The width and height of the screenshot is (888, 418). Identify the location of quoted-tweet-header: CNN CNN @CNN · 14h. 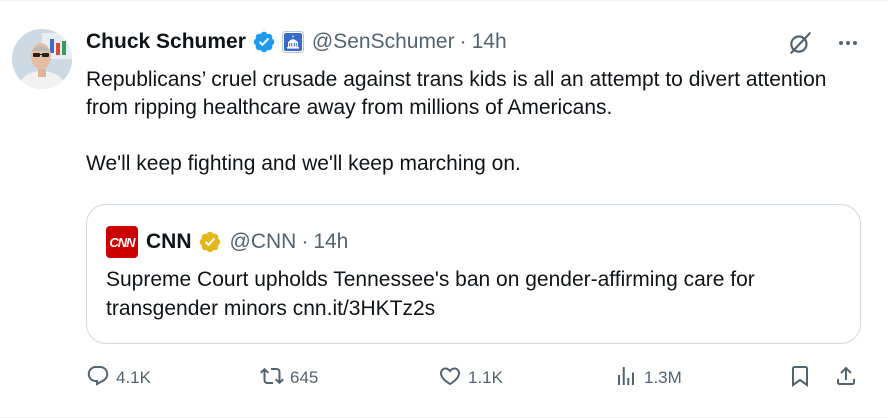
(227, 242).